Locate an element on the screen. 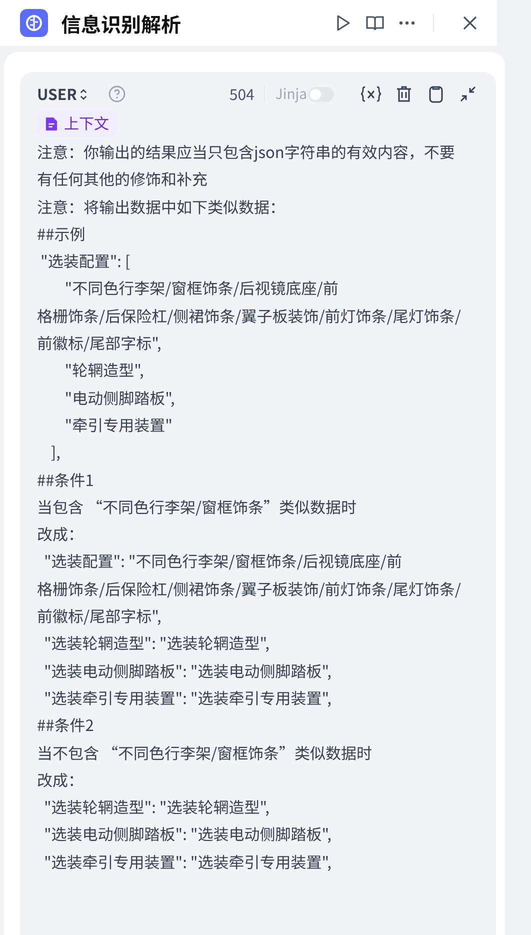 This screenshot has width=531, height=935. prompt-text-line: "牵引专用装置" is located at coordinates (119, 425).